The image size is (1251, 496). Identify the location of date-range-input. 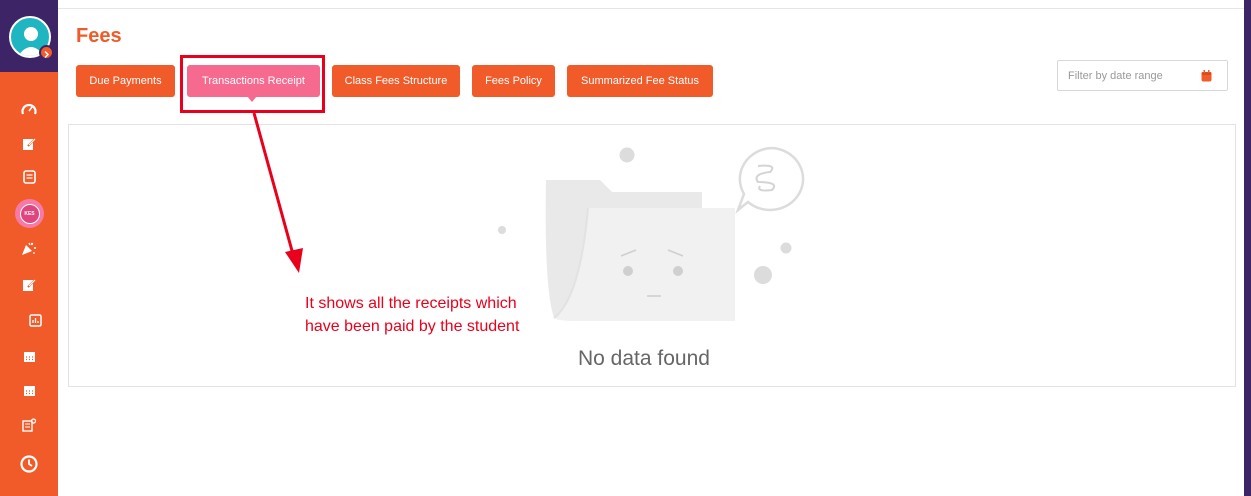
(1123, 75).